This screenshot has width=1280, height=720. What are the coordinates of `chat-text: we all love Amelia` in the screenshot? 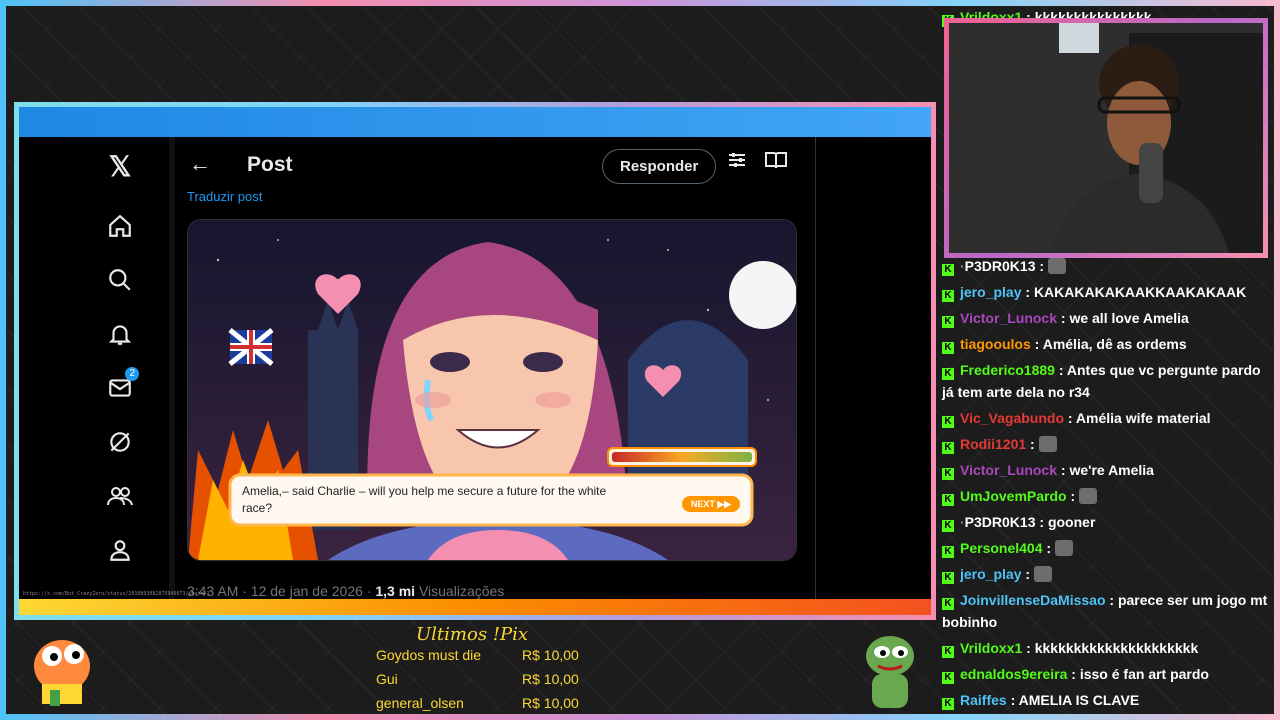 It's located at (1129, 318).